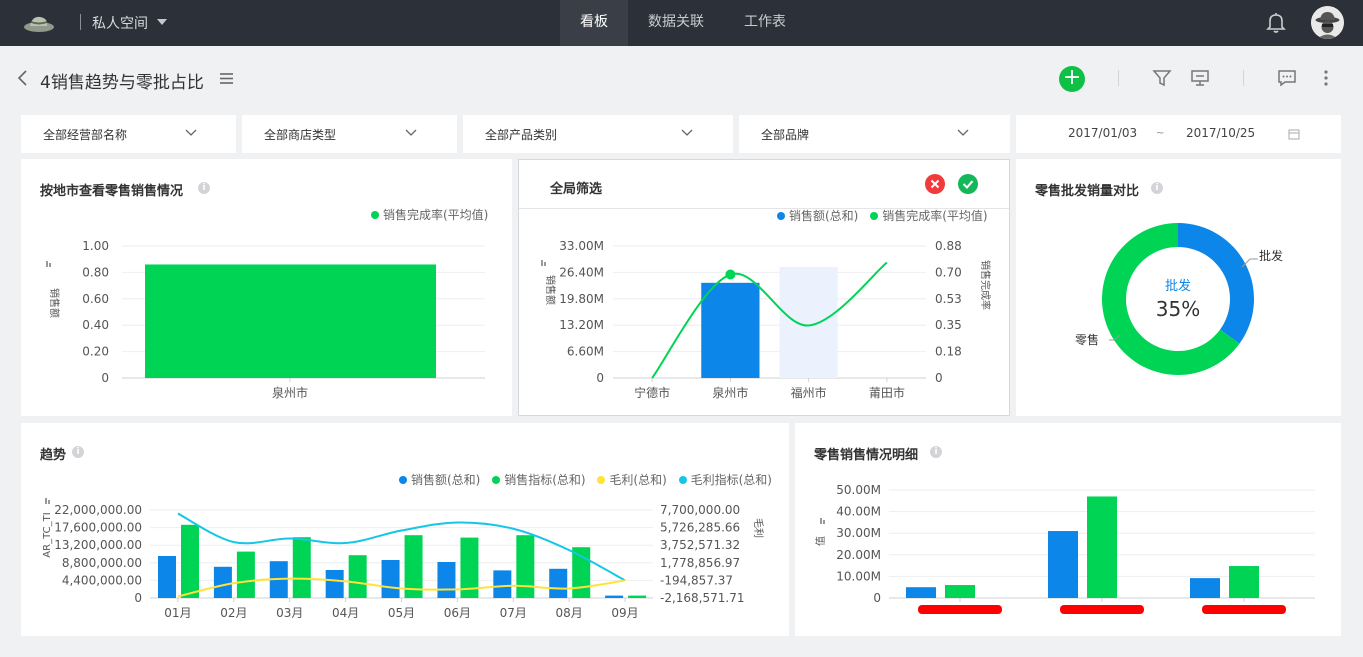  I want to click on y2-tick-label: 0.35, so click(948, 325).